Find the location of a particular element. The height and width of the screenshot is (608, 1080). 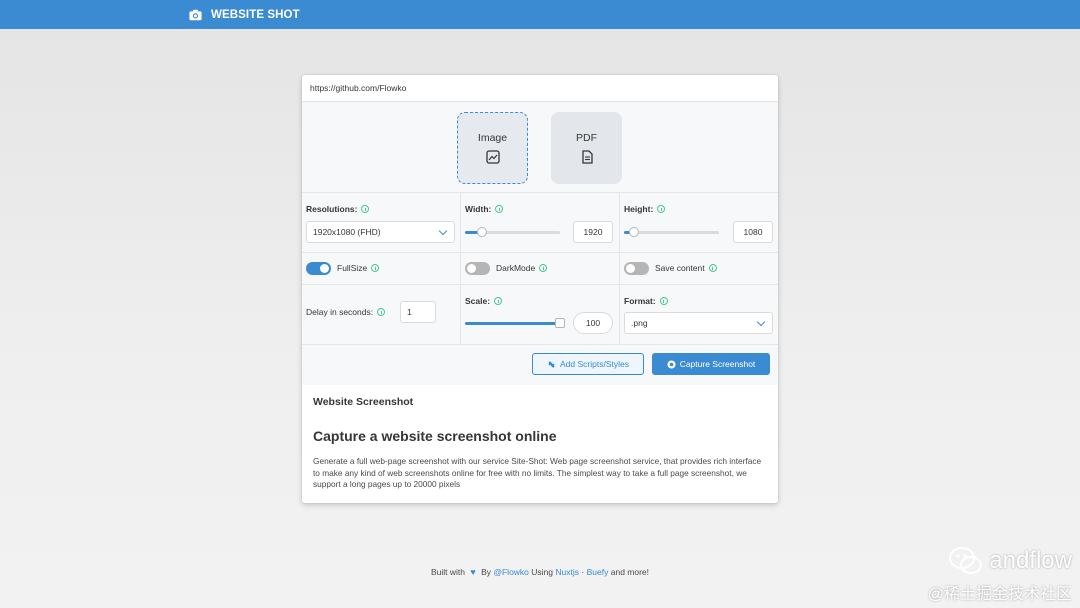

darkmode-toggle is located at coordinates (477, 268).